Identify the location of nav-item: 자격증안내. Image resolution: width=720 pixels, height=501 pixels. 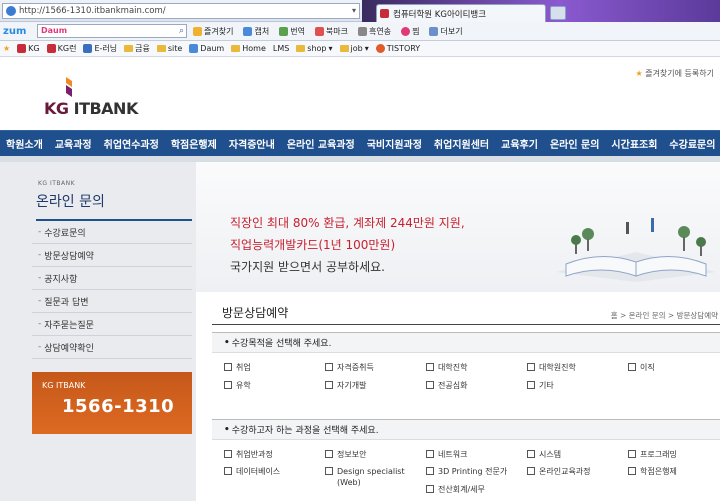
(252, 143).